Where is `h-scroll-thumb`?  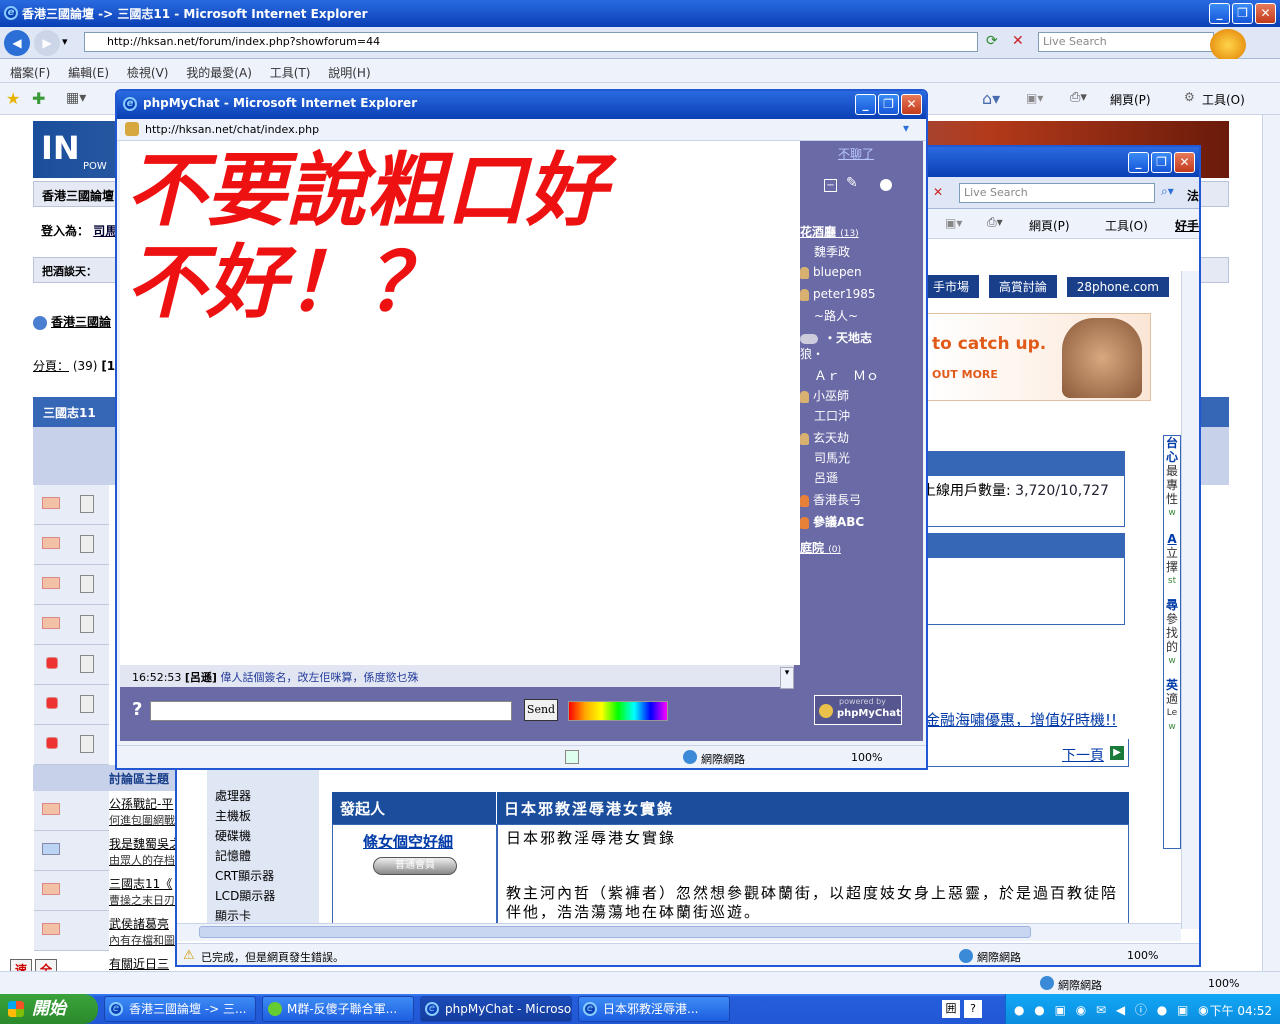
h-scroll-thumb is located at coordinates (615, 932).